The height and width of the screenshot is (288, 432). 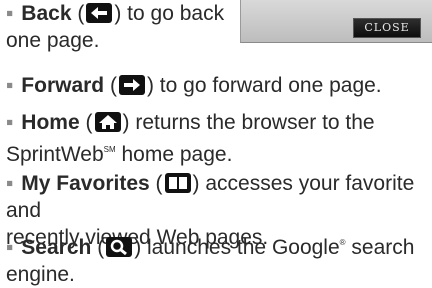 What do you see at coordinates (99, 13) in the screenshot?
I see `back-arrow-icon` at bounding box center [99, 13].